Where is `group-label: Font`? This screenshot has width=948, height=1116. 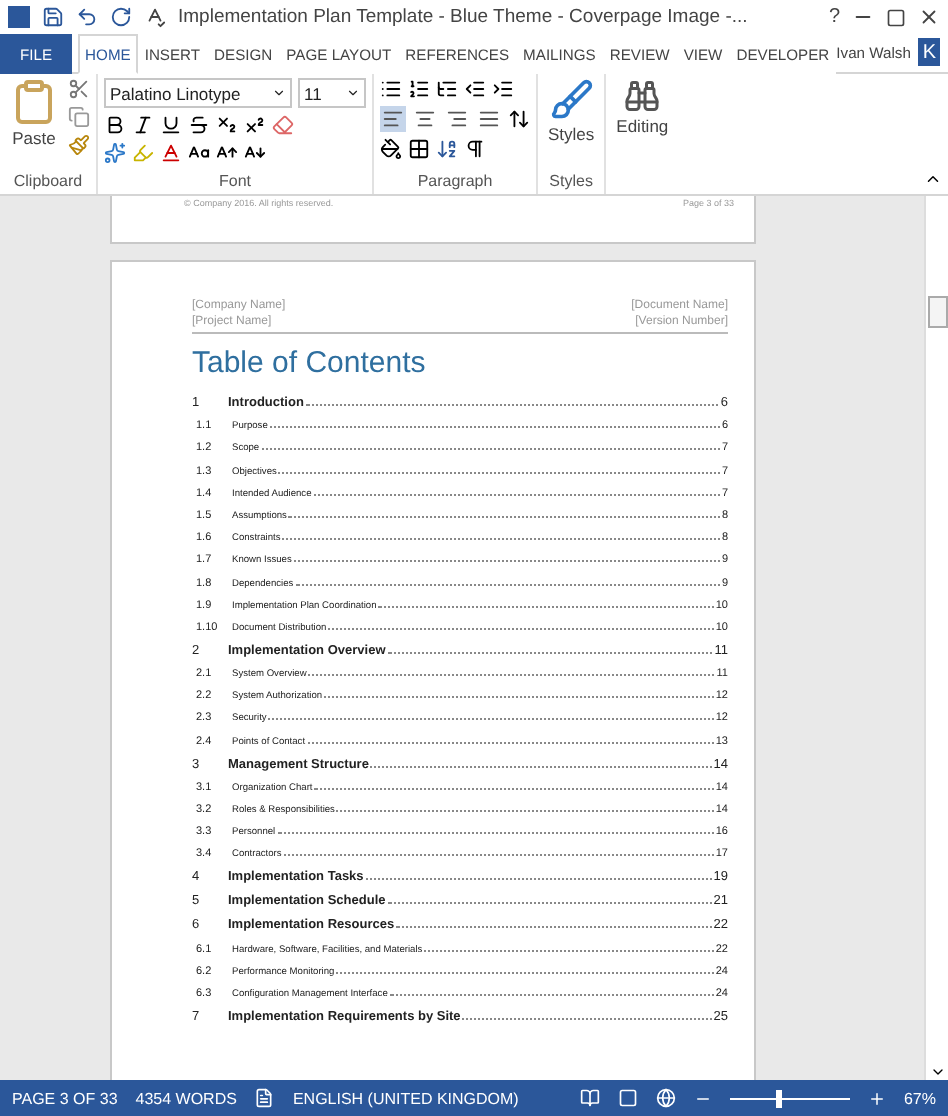
group-label: Font is located at coordinates (234, 183).